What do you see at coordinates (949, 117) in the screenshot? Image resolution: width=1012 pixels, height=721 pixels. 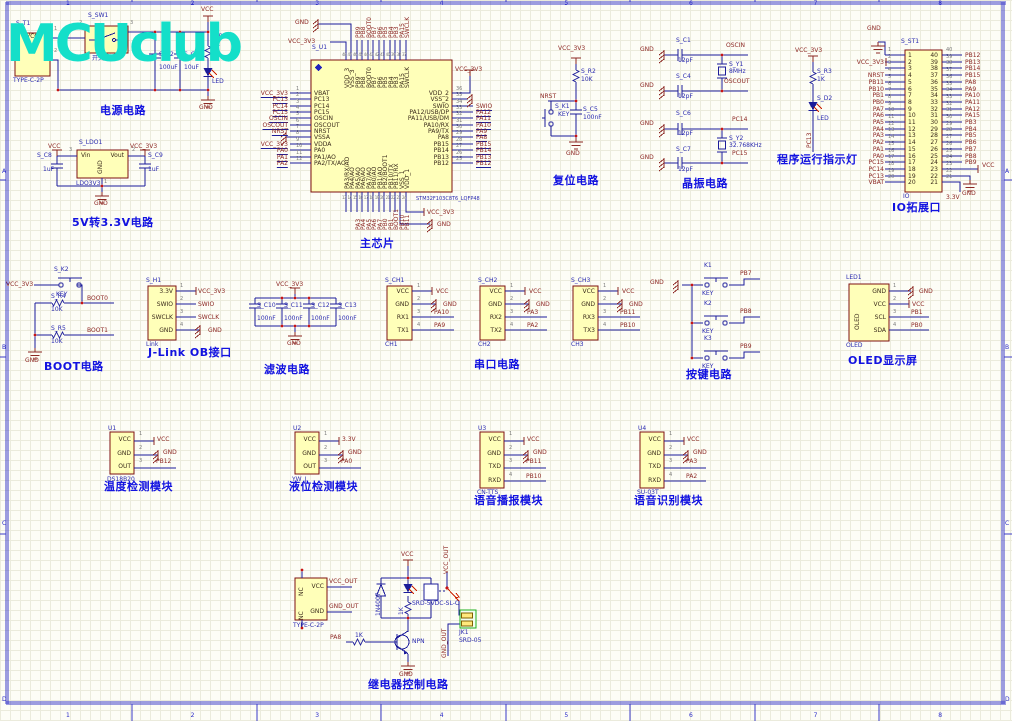 I see `io-right-outer-number: 30` at bounding box center [949, 117].